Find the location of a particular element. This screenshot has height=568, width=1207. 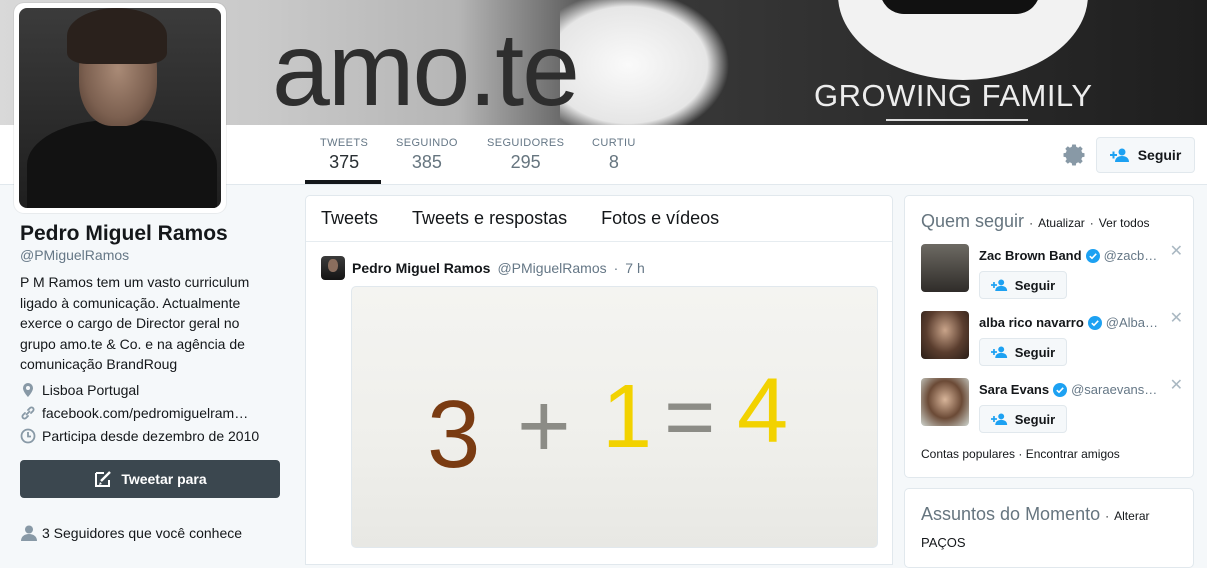

equation-digit-c: 4 is located at coordinates (762, 411).